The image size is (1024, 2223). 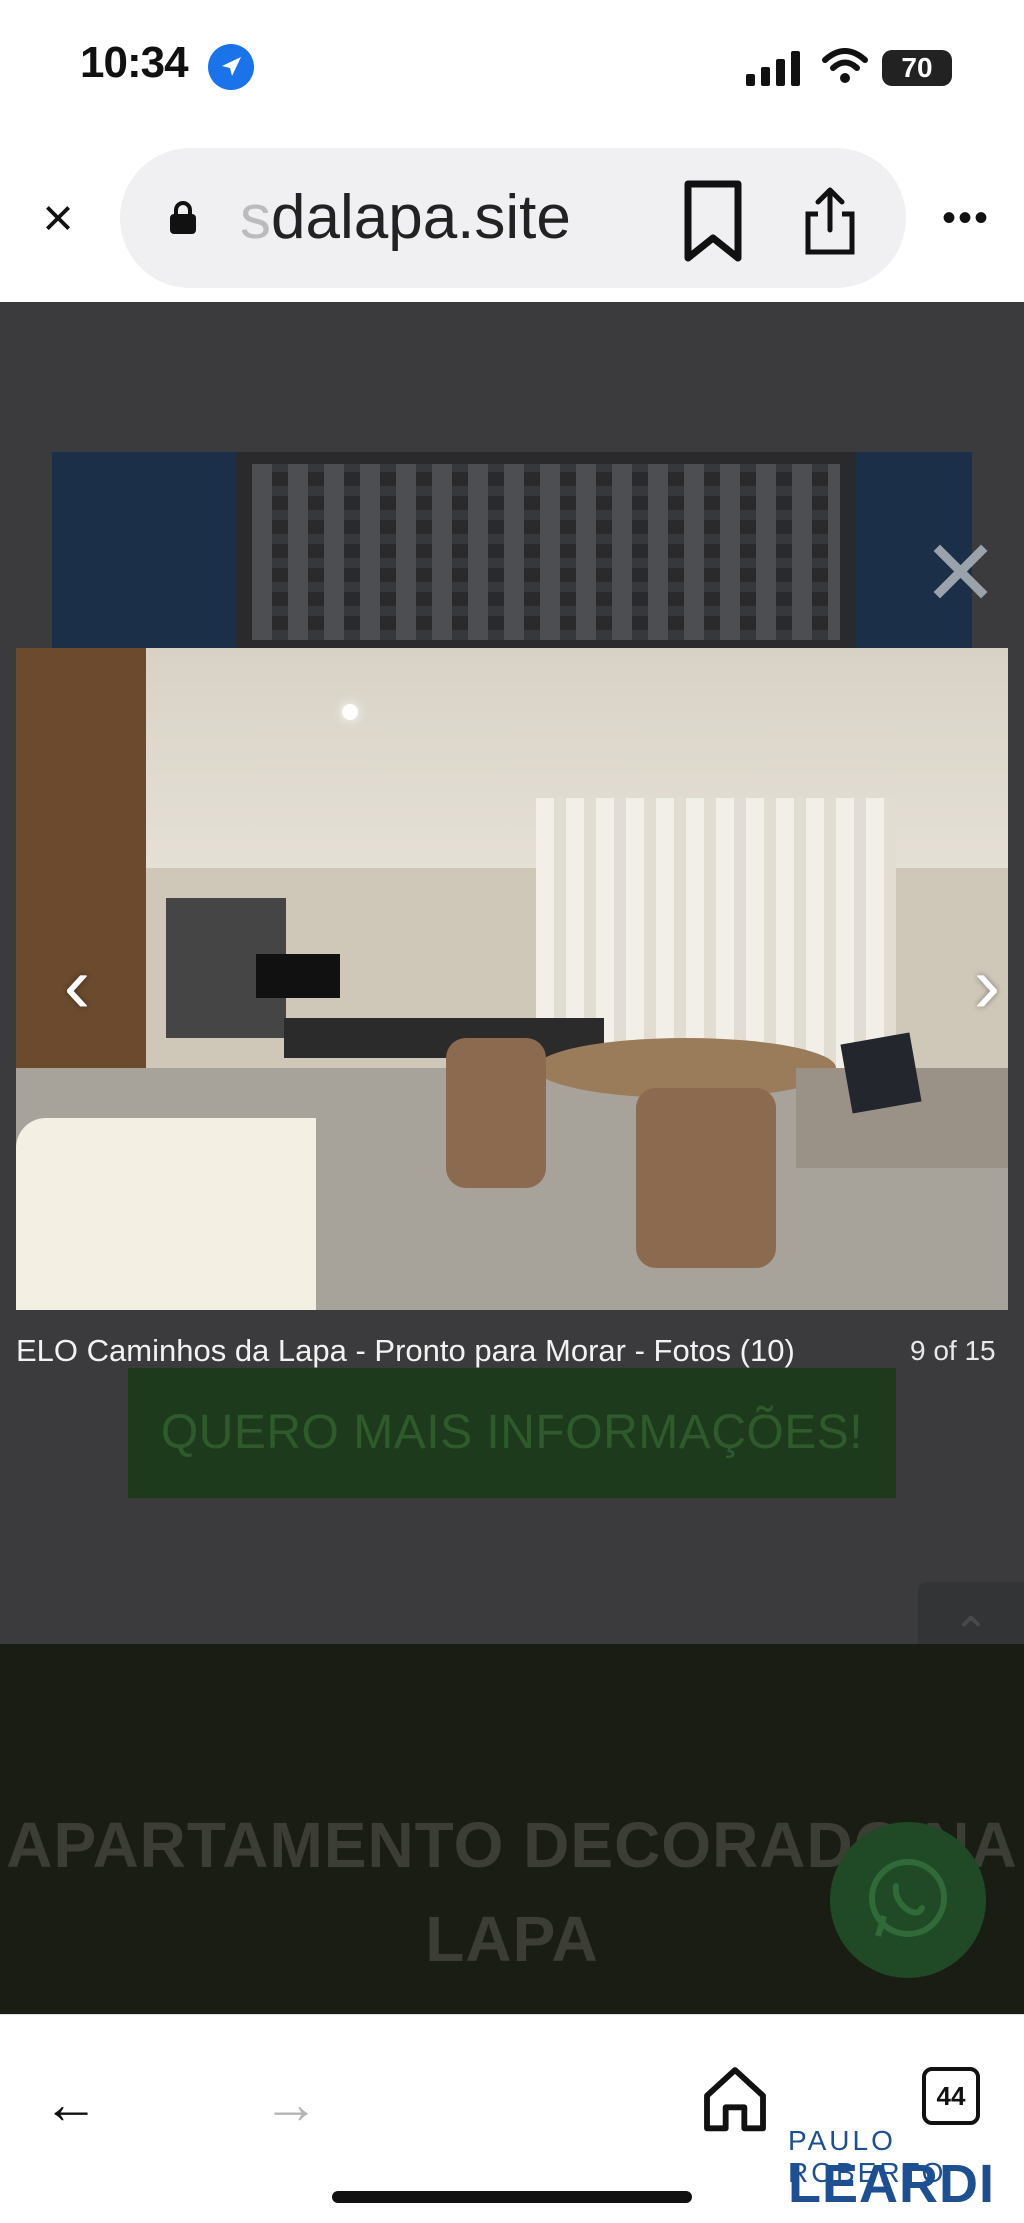 What do you see at coordinates (966, 218) in the screenshot?
I see `more-options-icon: •••` at bounding box center [966, 218].